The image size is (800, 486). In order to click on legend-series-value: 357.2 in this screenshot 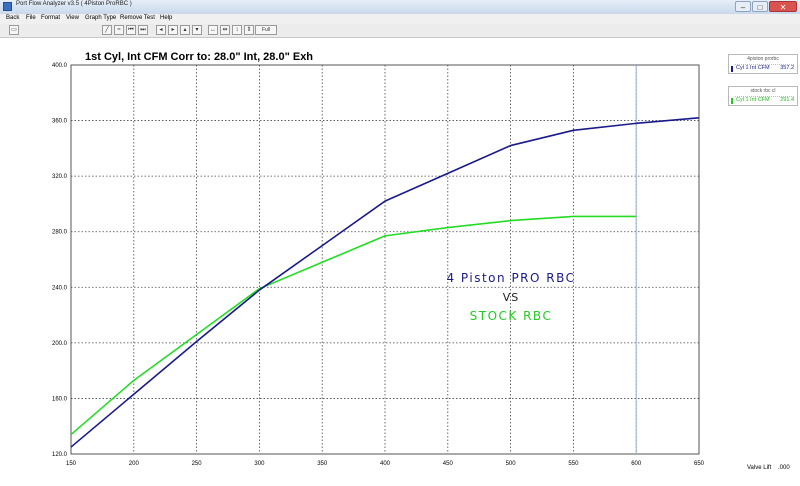, I will do `click(787, 68)`.